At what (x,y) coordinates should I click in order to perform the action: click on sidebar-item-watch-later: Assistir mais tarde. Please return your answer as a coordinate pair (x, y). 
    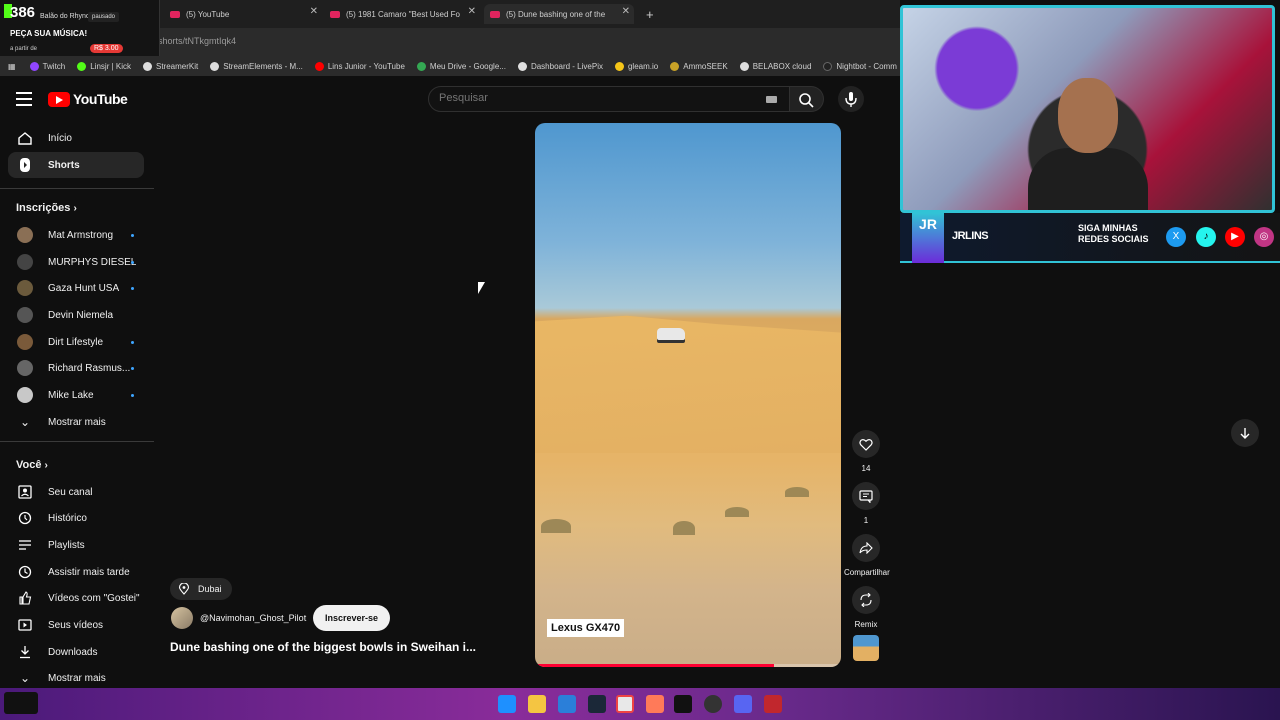
    Looking at the image, I should click on (76, 572).